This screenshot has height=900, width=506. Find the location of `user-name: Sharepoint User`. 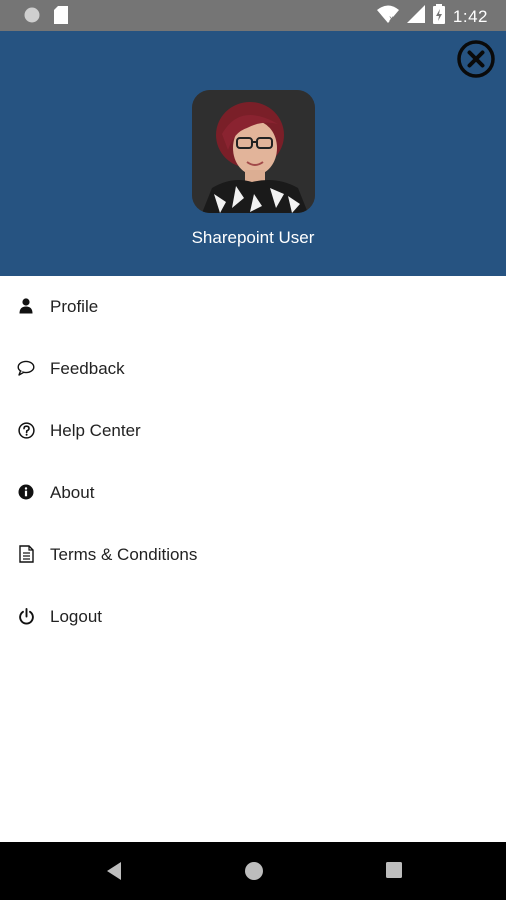

user-name: Sharepoint User is located at coordinates (253, 237).